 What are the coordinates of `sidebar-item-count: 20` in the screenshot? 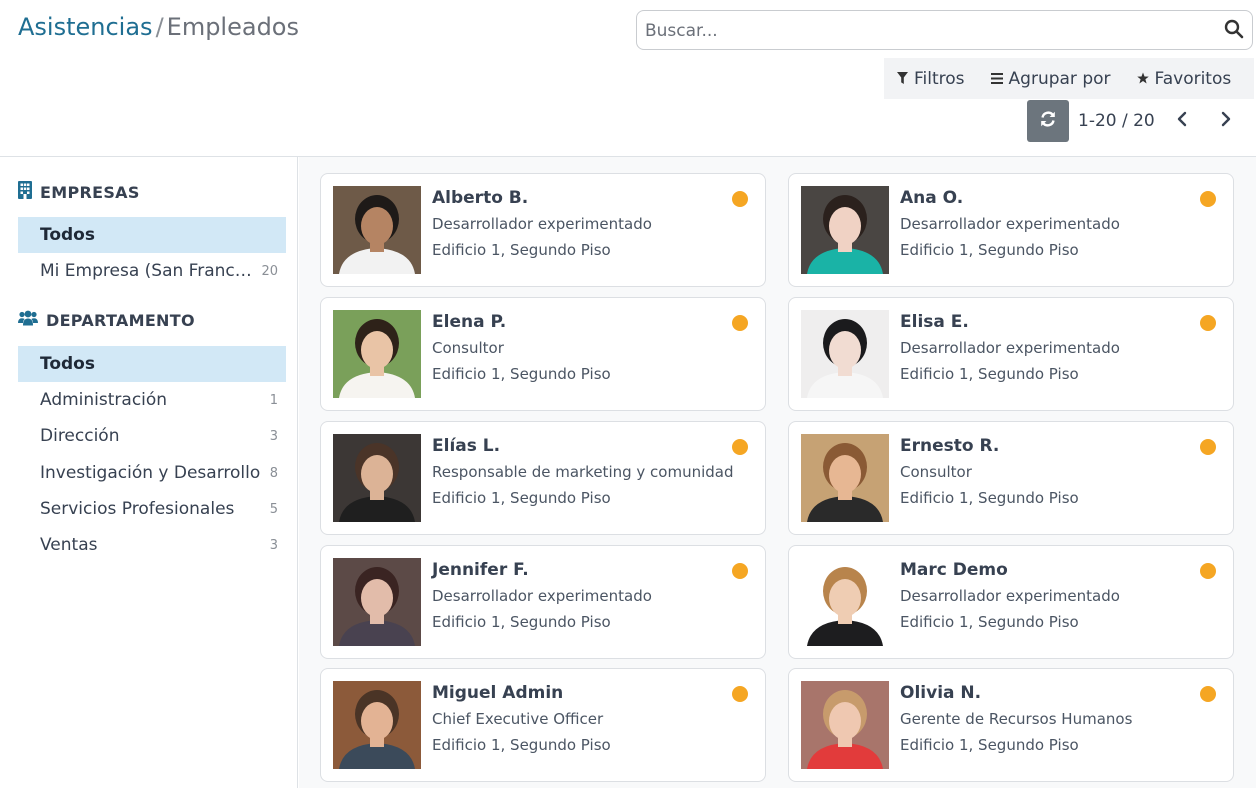 It's located at (269, 271).